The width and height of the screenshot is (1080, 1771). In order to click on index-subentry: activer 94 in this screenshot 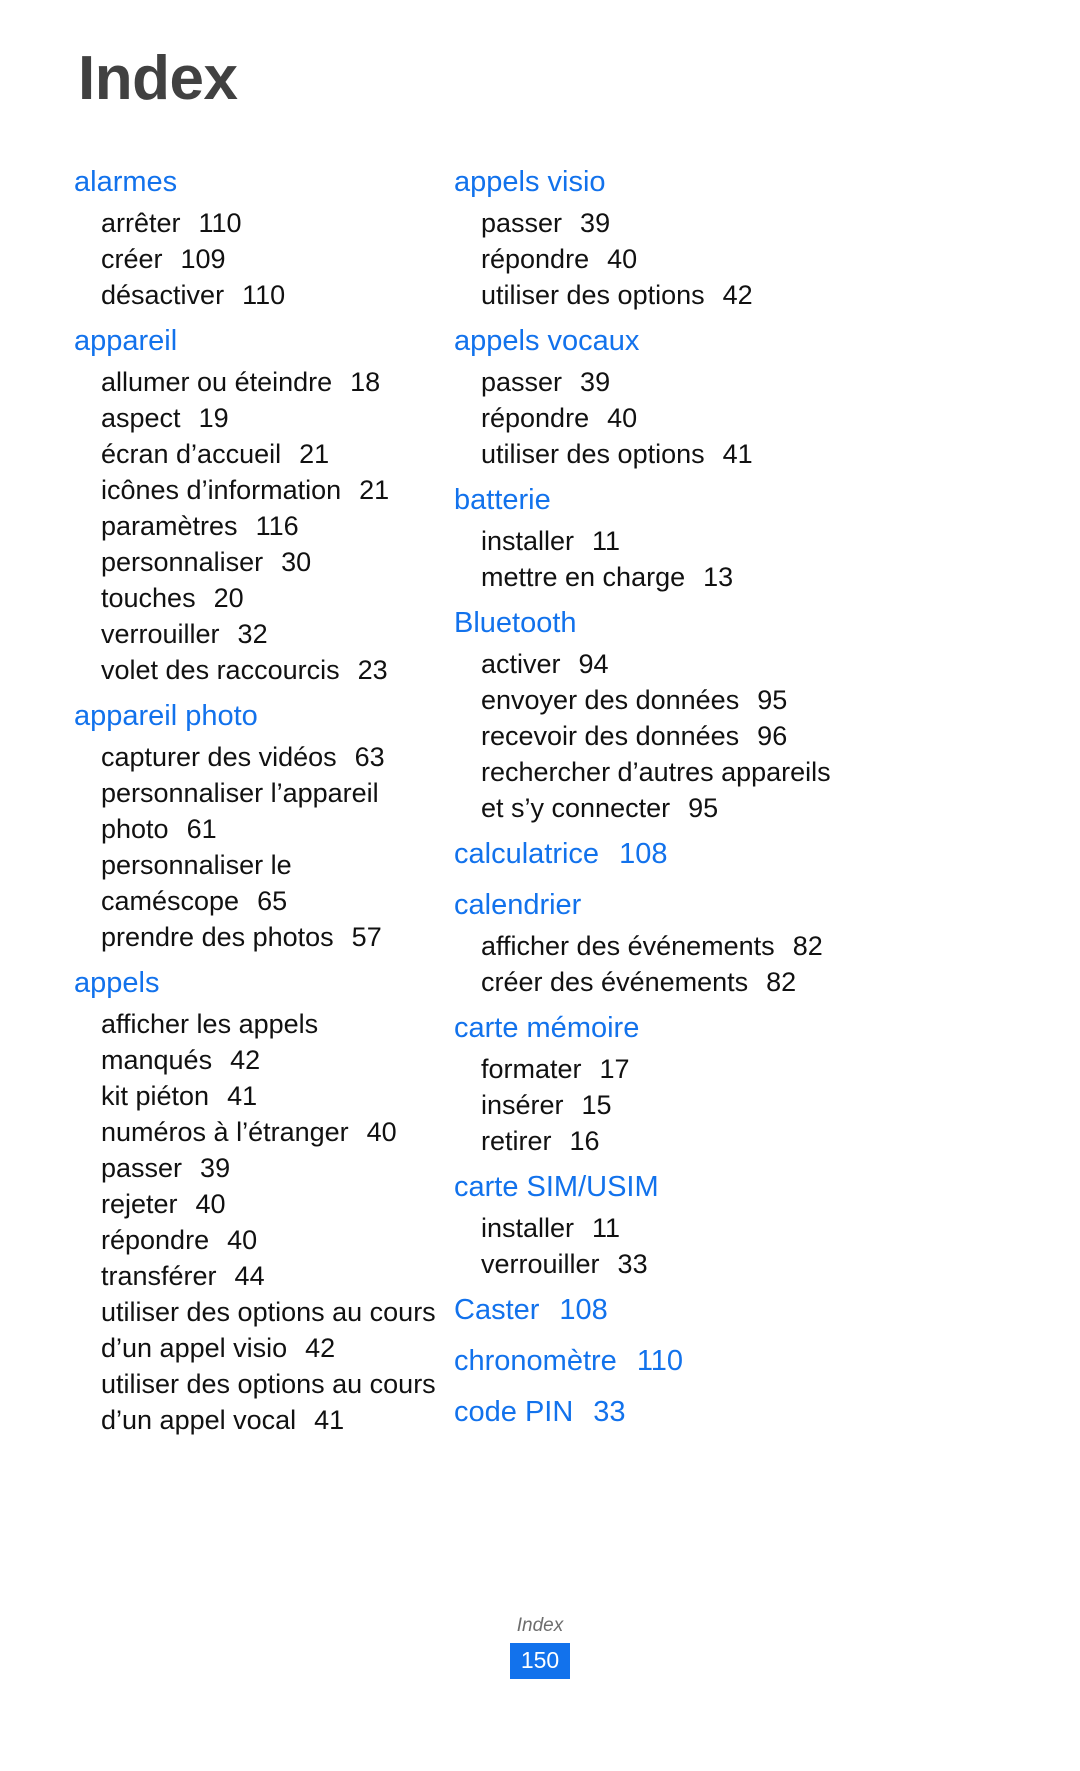, I will do `click(697, 664)`.